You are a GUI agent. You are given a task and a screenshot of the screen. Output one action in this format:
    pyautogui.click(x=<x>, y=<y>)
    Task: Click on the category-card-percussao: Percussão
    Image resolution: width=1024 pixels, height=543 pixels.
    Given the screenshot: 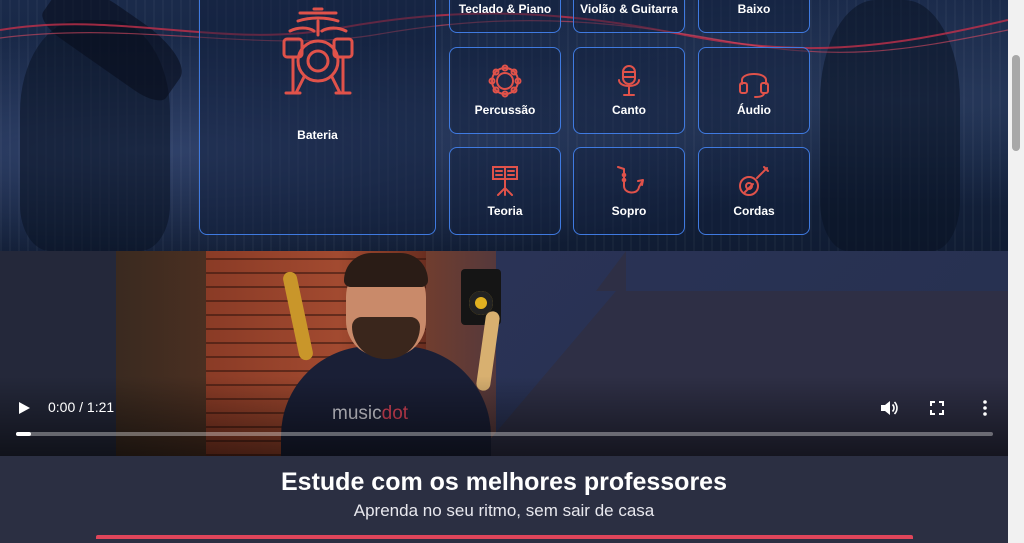 What is the action you would take?
    pyautogui.click(x=505, y=90)
    